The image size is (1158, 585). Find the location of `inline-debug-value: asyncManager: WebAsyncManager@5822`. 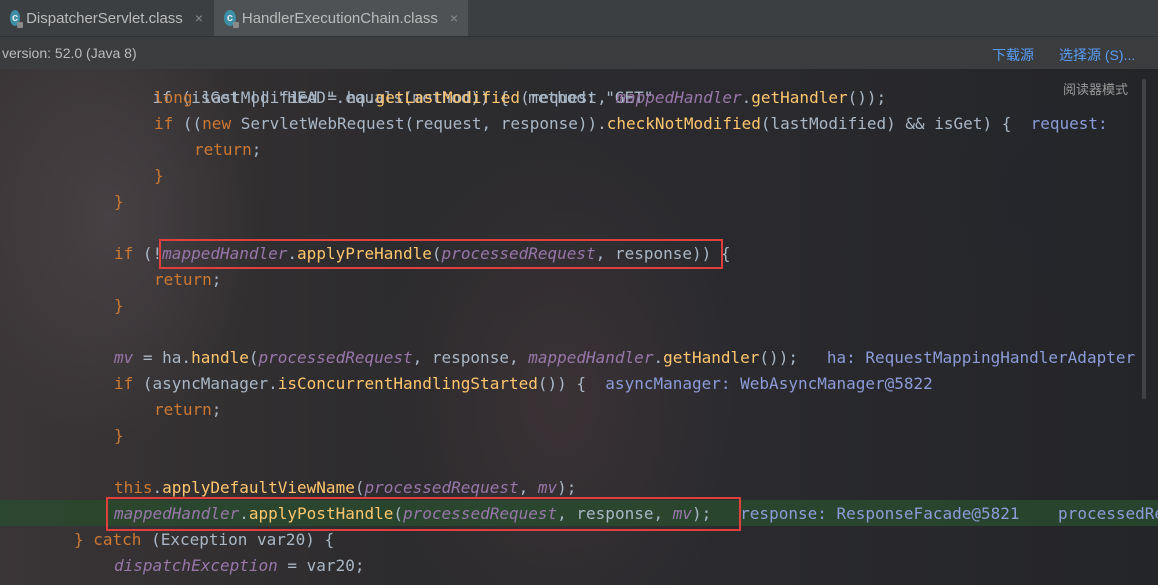

inline-debug-value: asyncManager: WebAsyncManager@5822 is located at coordinates (759, 383).